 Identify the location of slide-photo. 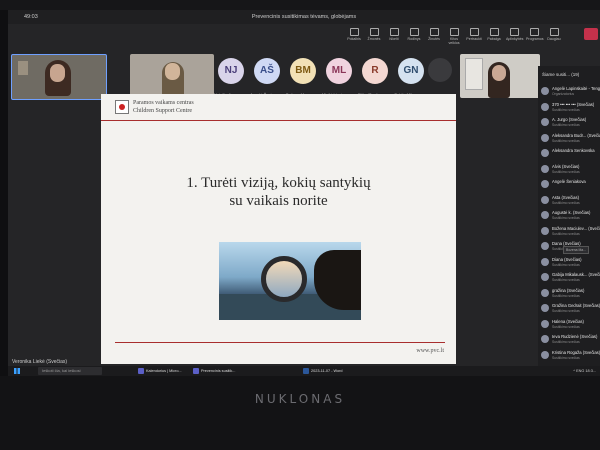
(290, 281).